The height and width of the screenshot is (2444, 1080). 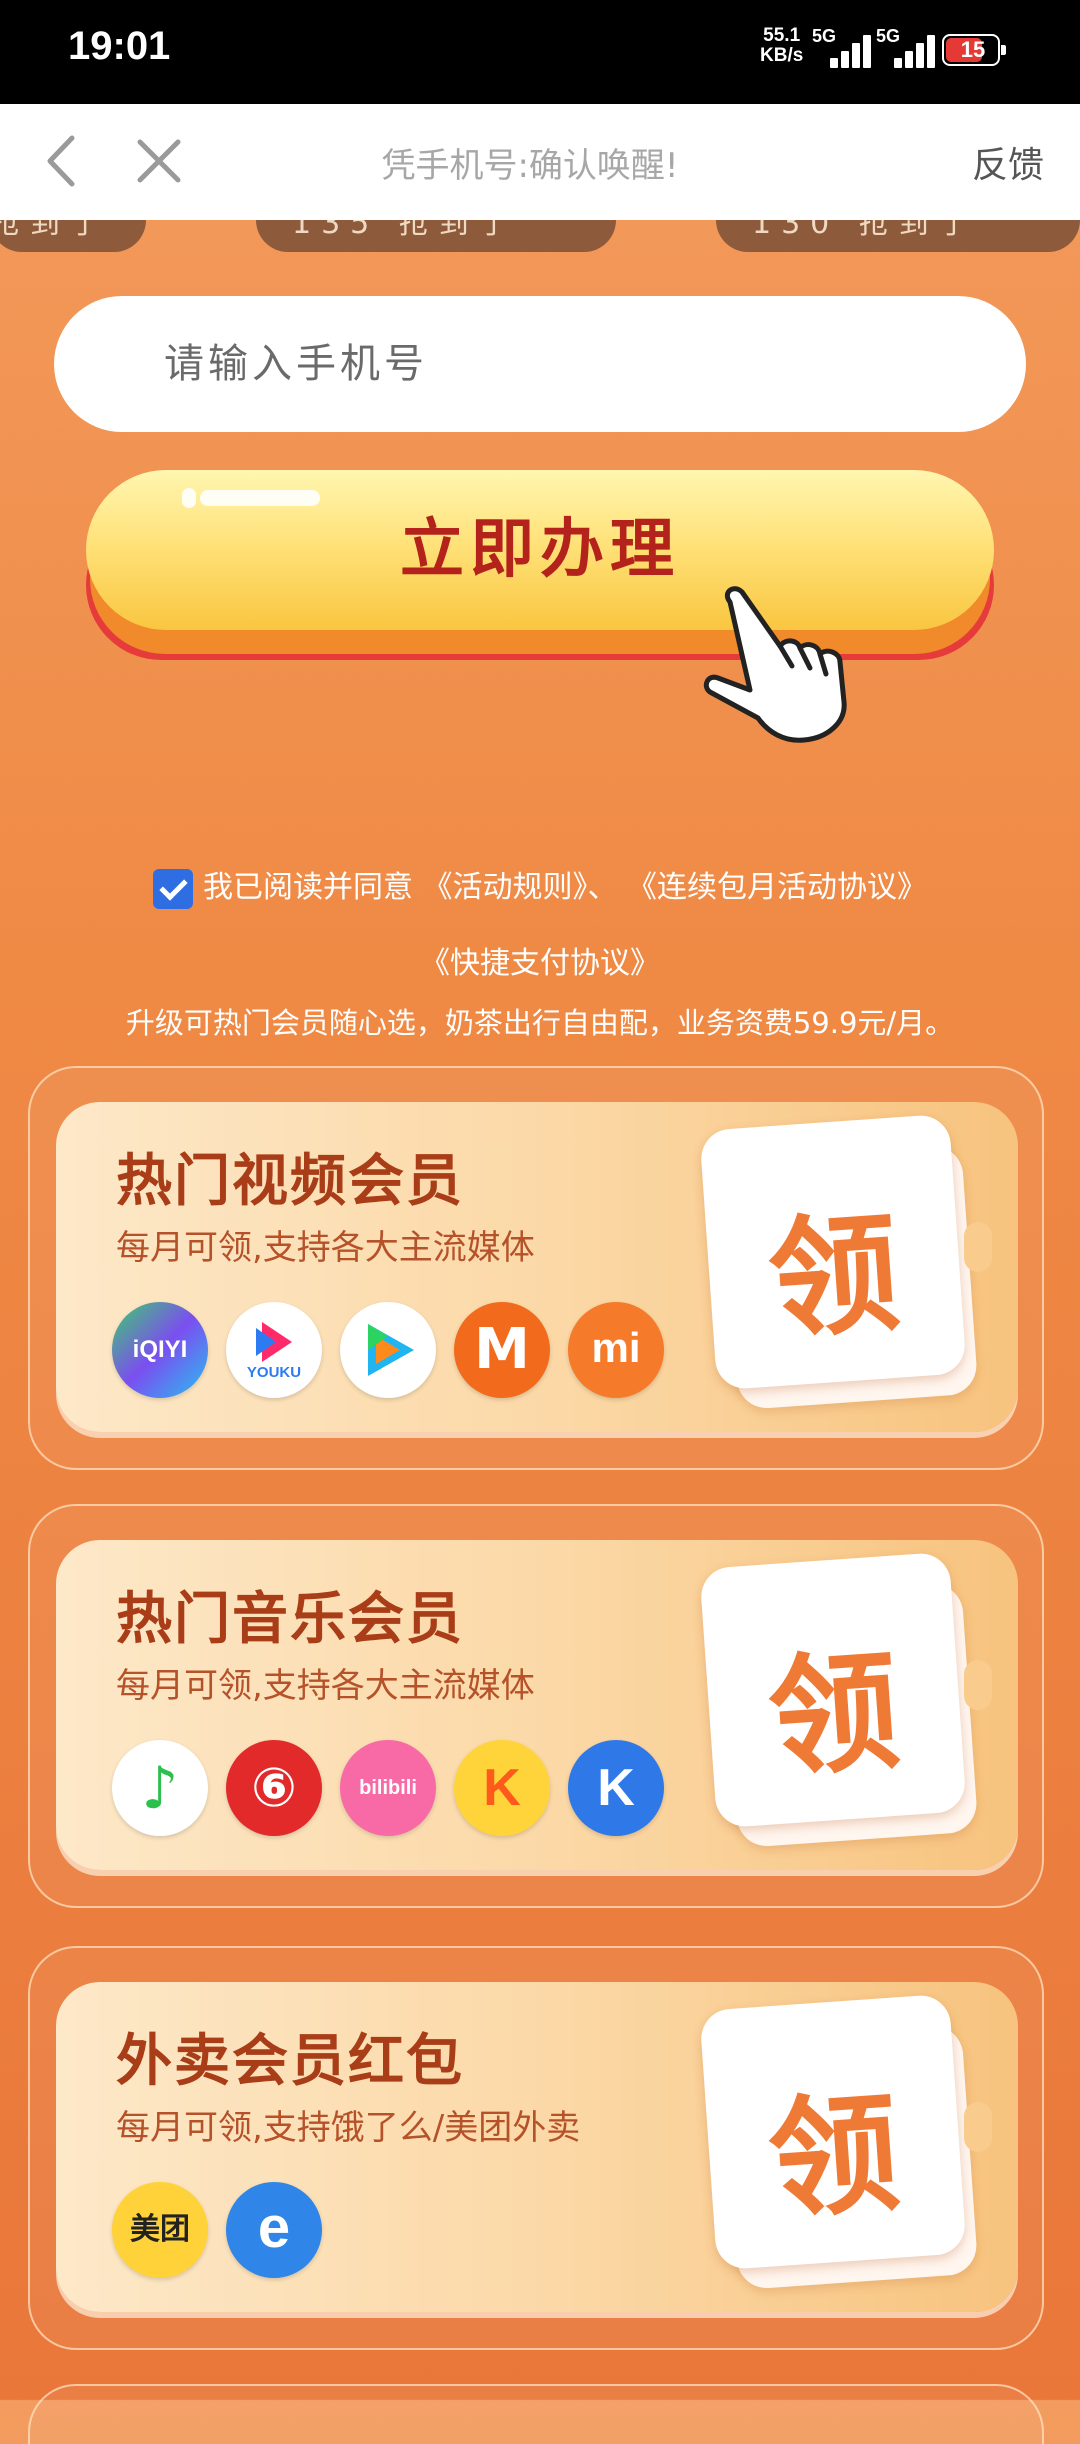 What do you see at coordinates (530, 166) in the screenshot?
I see `page-title: 凭手机号:确认唤醒!` at bounding box center [530, 166].